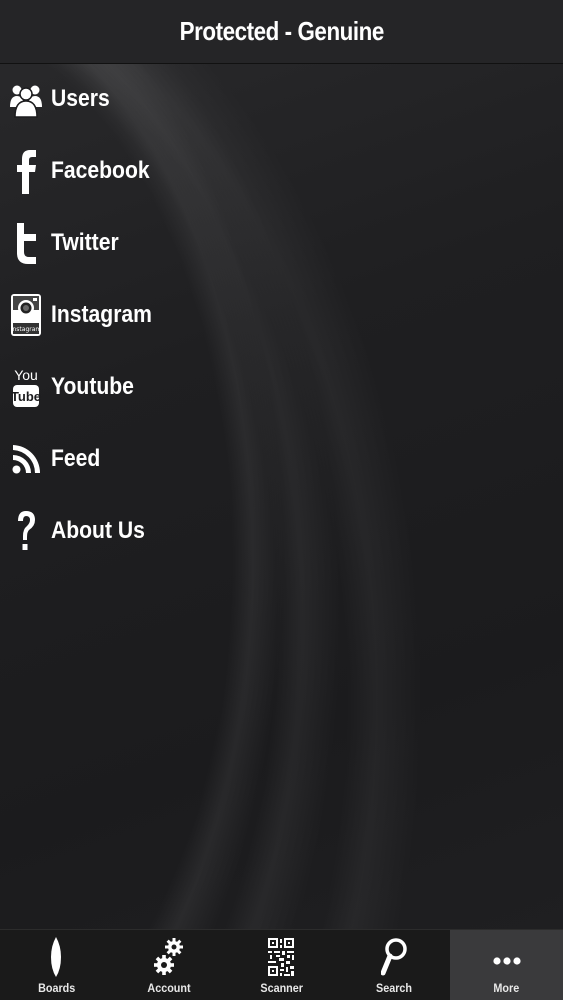  Describe the element at coordinates (26, 315) in the screenshot. I see `instagram-icon: Instagram` at that location.